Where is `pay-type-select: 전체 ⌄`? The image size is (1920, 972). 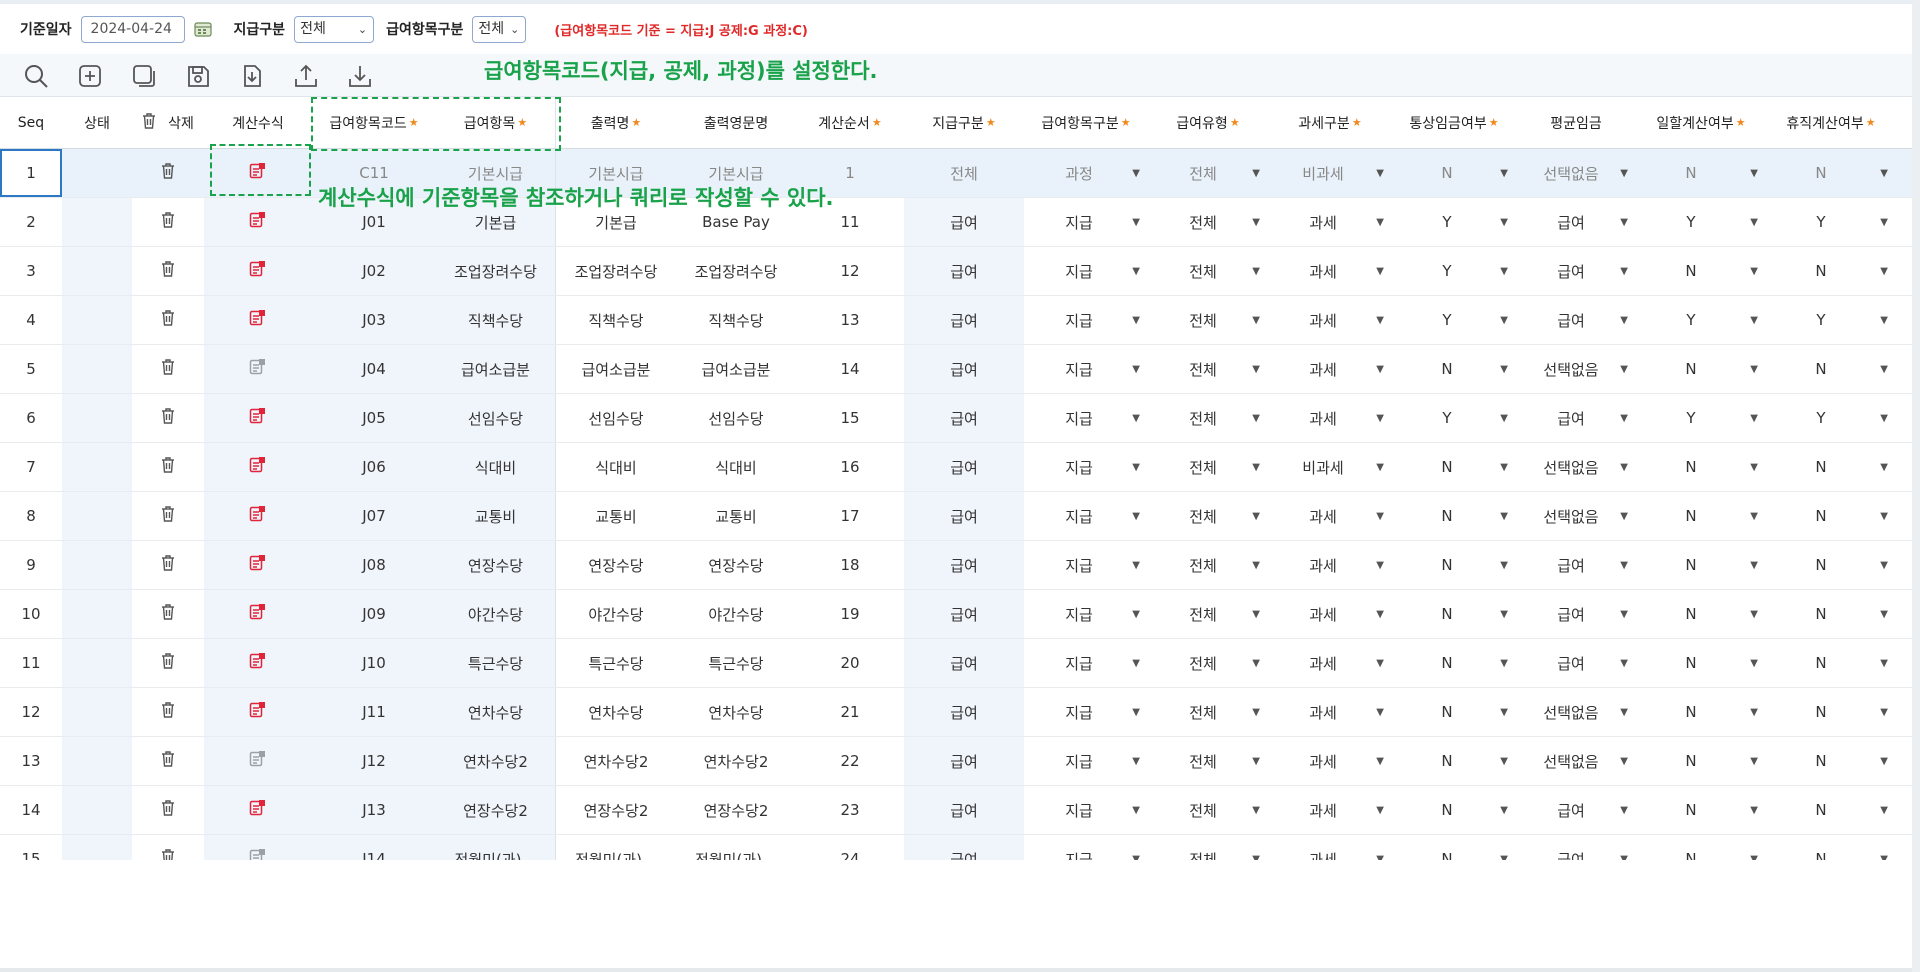 pay-type-select: 전체 ⌄ is located at coordinates (334, 29).